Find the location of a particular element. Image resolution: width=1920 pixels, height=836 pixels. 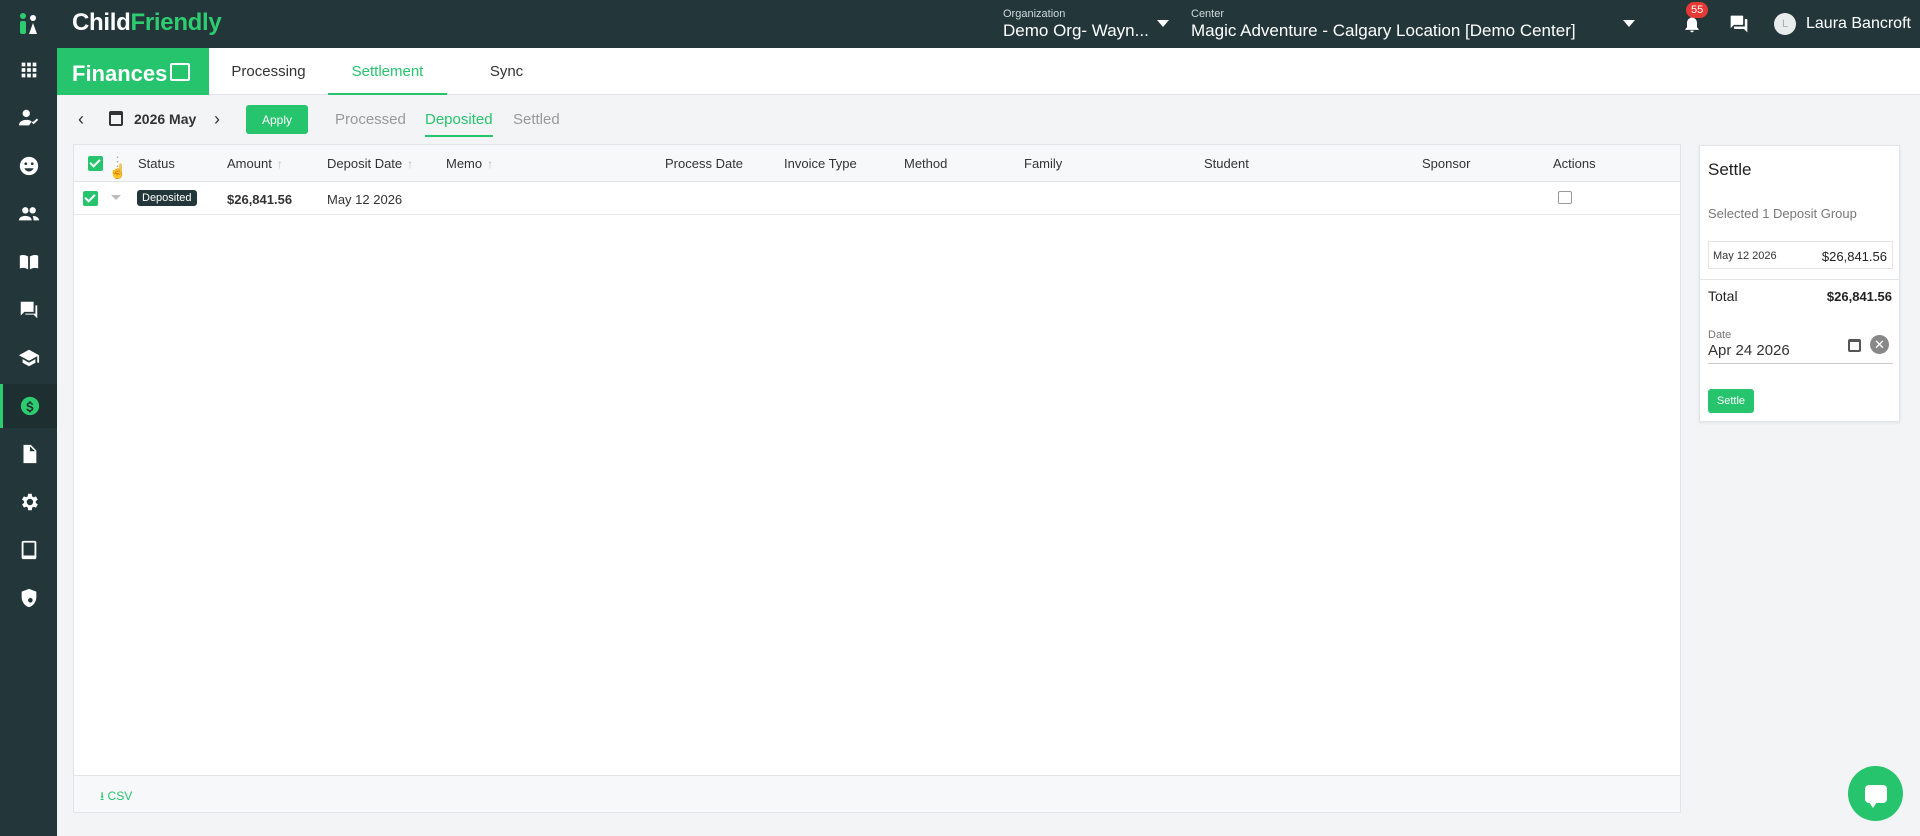

expand-row-chevron-icon is located at coordinates (116, 197).